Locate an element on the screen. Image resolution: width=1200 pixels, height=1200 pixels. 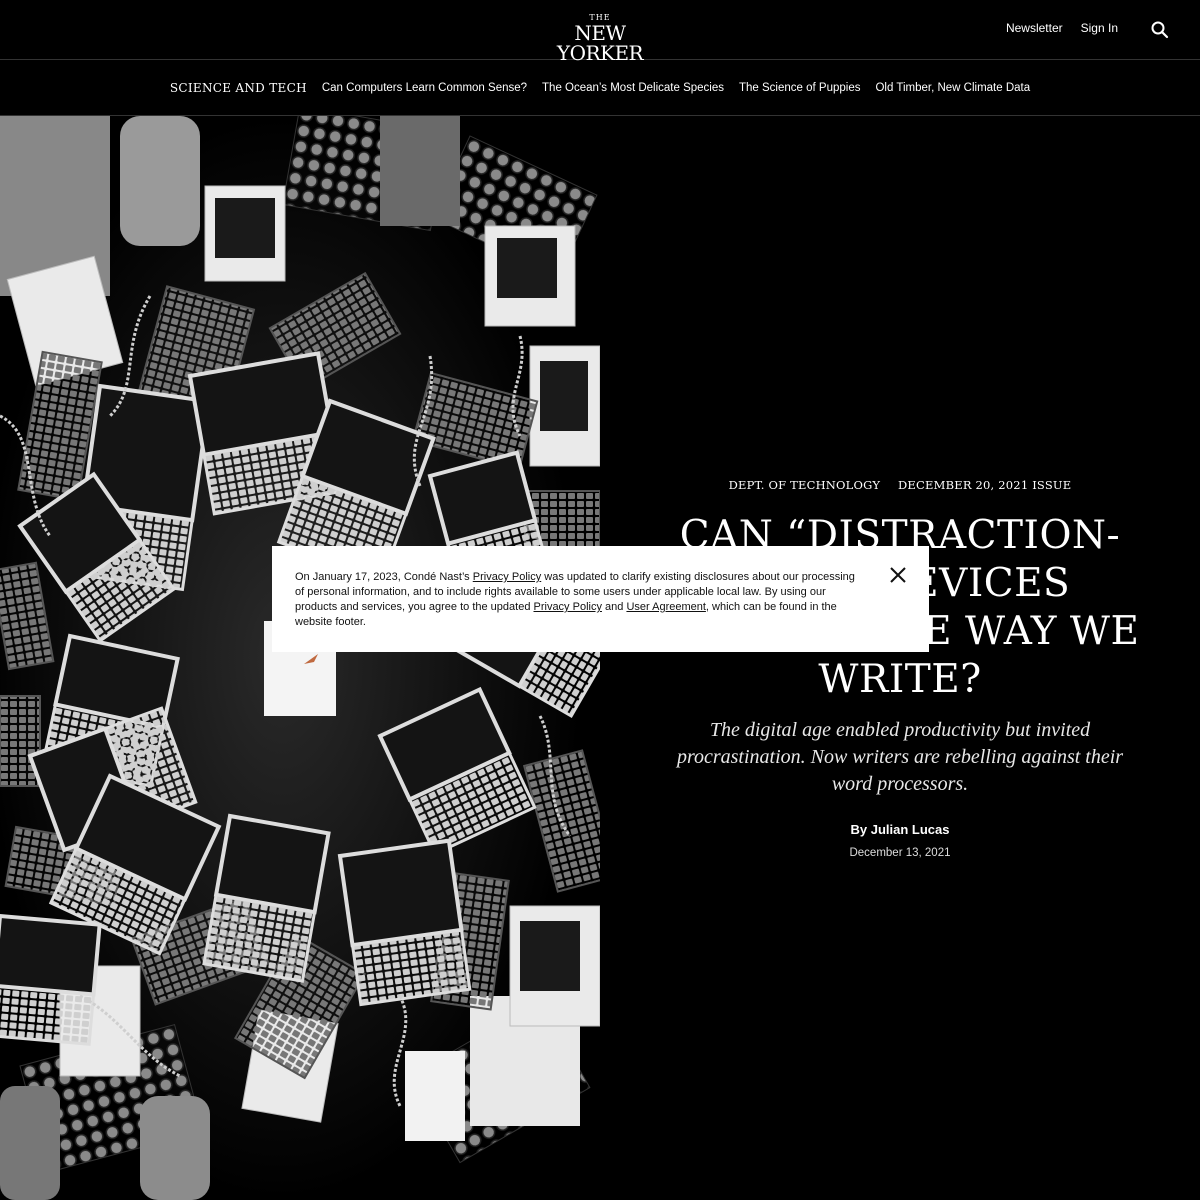
publish-date: December 13, 2021 is located at coordinates (900, 853).